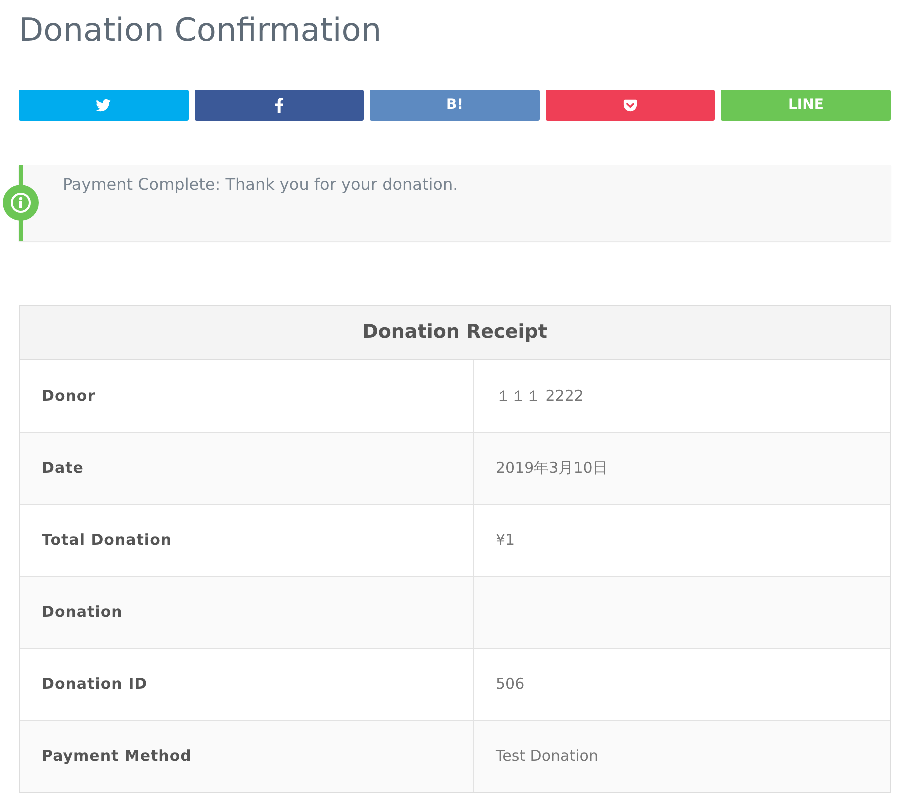  Describe the element at coordinates (552, 469) in the screenshot. I see `table-cell-text: 2019年3月10日` at that location.